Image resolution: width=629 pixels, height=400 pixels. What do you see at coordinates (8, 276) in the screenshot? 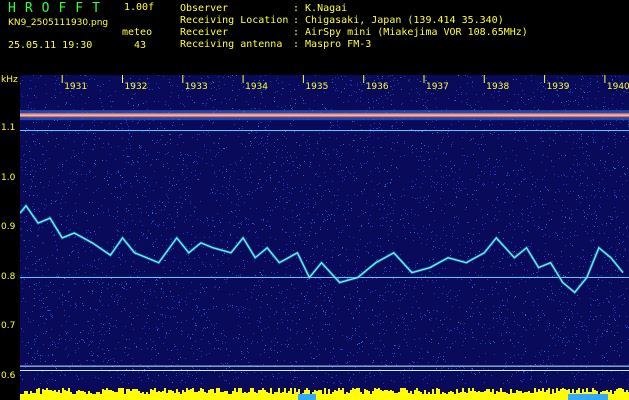
I see `y-tick-label: 0.8` at bounding box center [8, 276].